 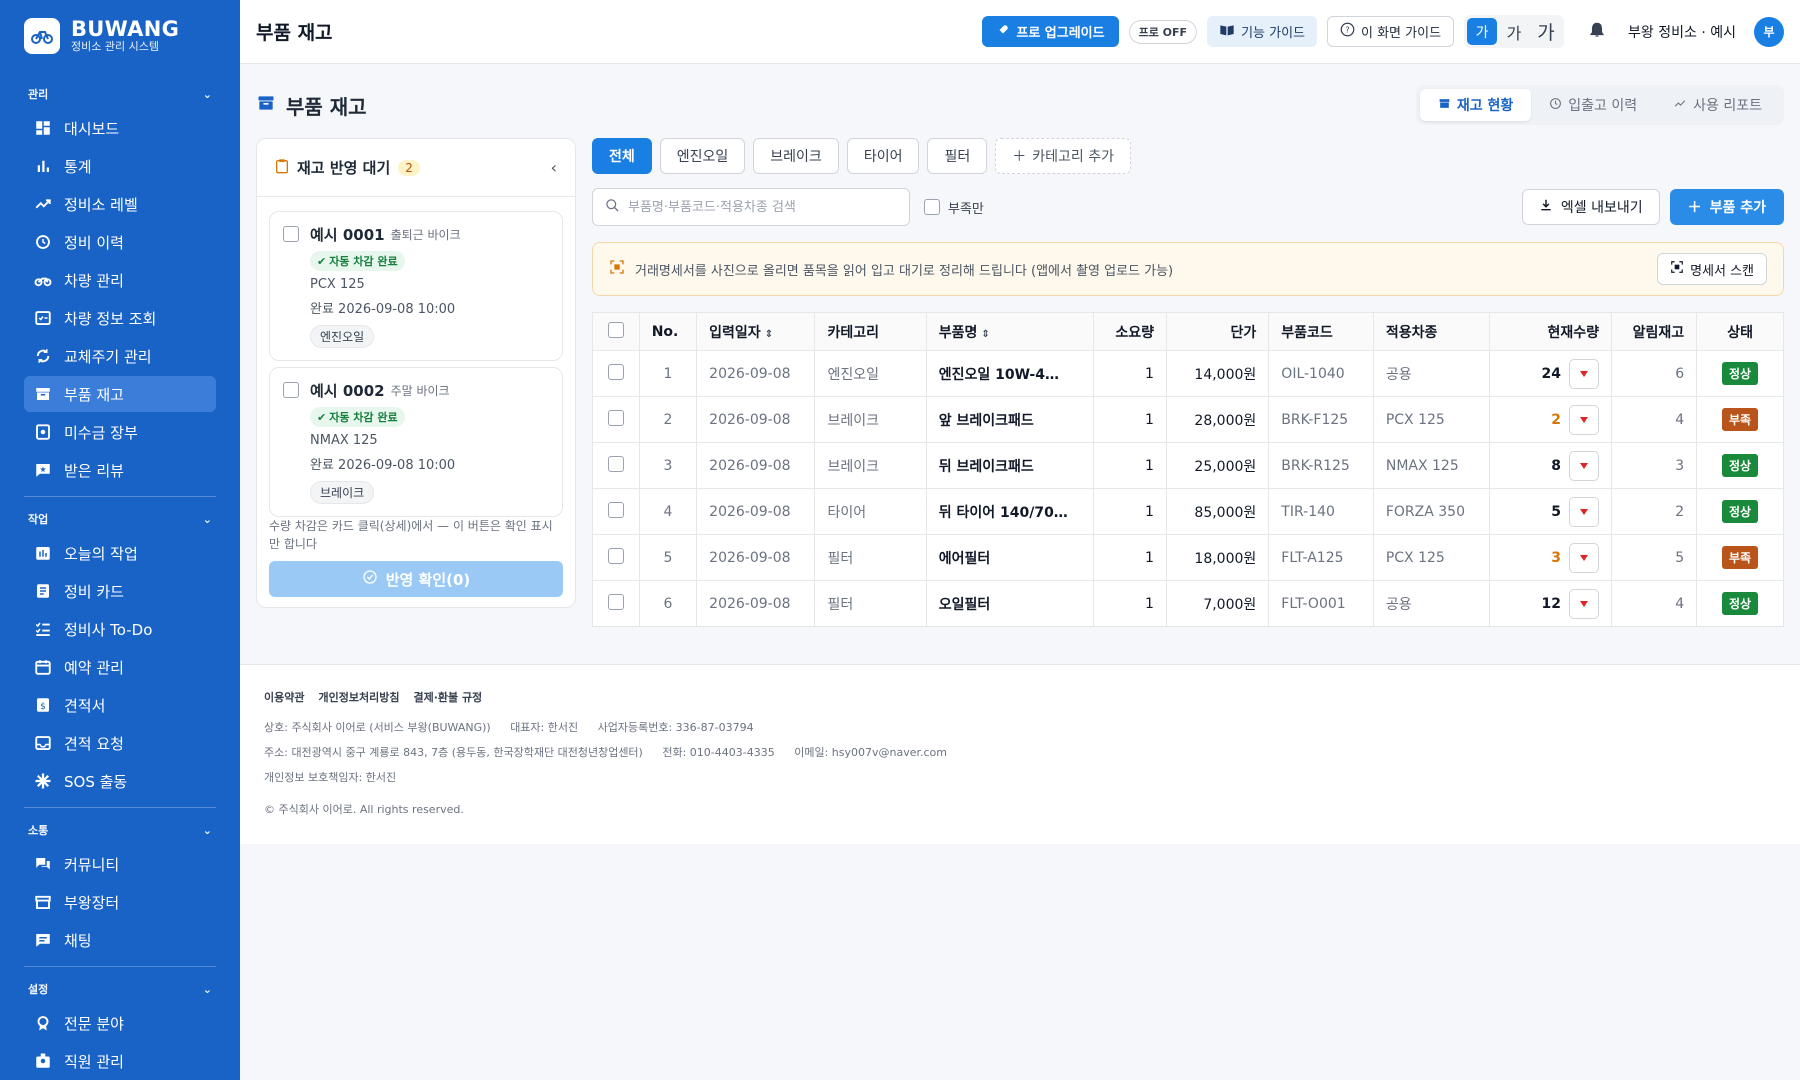 I want to click on sidebar-item: 부품 재고, so click(x=120, y=394).